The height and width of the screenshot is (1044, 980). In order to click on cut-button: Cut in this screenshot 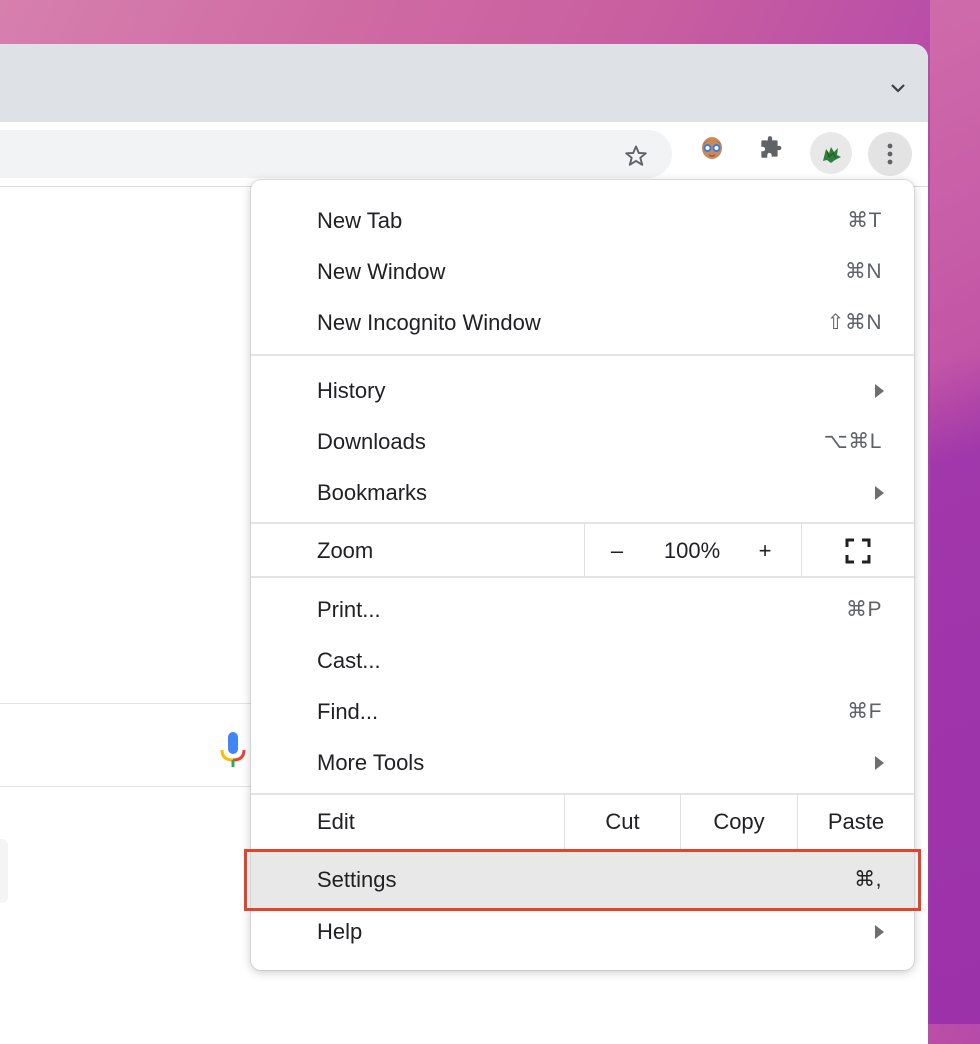, I will do `click(622, 821)`.